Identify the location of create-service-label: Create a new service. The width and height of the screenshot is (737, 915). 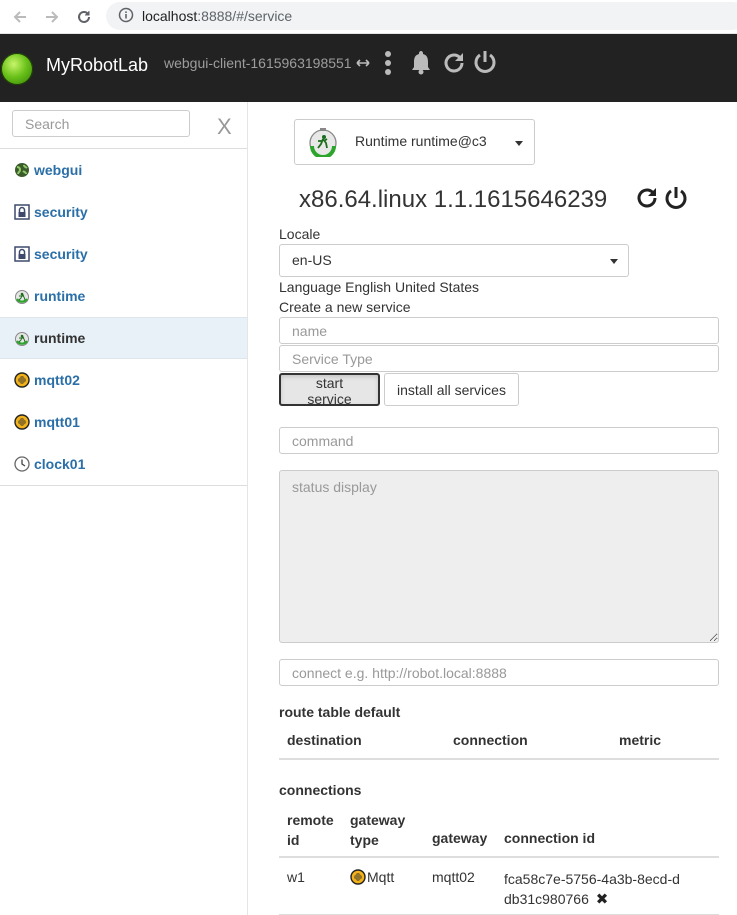
(345, 307).